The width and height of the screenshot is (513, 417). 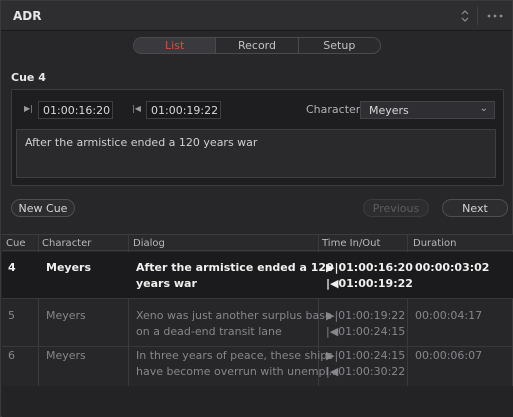 What do you see at coordinates (366, 355) in the screenshot?
I see `time-in-cell: ▶|01:00:24:15` at bounding box center [366, 355].